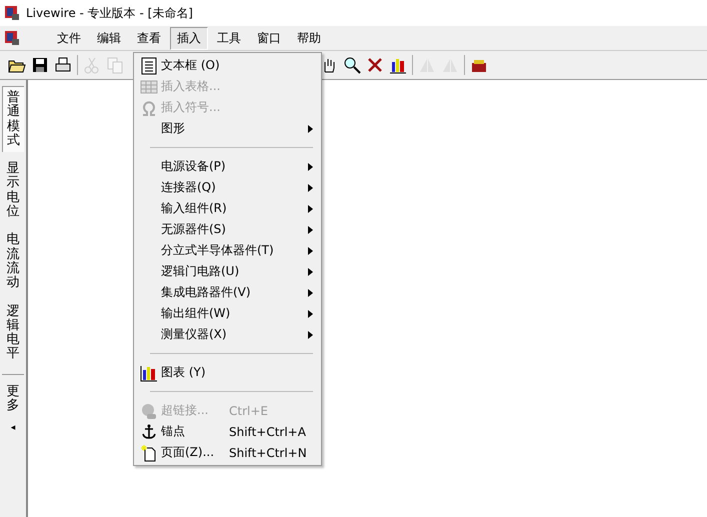 This screenshot has height=517, width=707. What do you see at coordinates (189, 38) in the screenshot?
I see `menu-item: 插入` at bounding box center [189, 38].